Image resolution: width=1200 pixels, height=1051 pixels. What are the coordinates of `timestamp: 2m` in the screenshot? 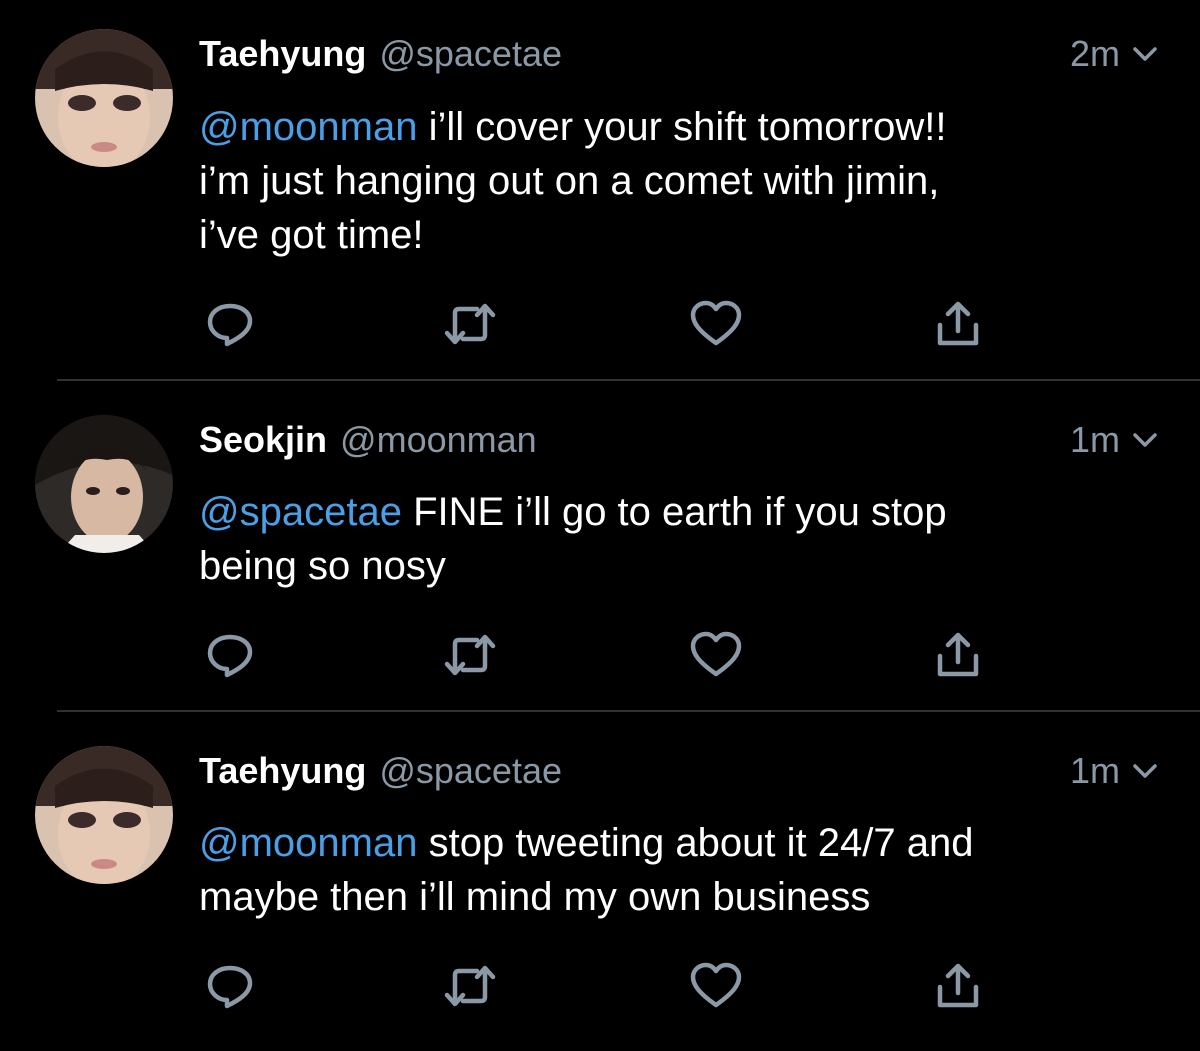 It's located at (1115, 54).